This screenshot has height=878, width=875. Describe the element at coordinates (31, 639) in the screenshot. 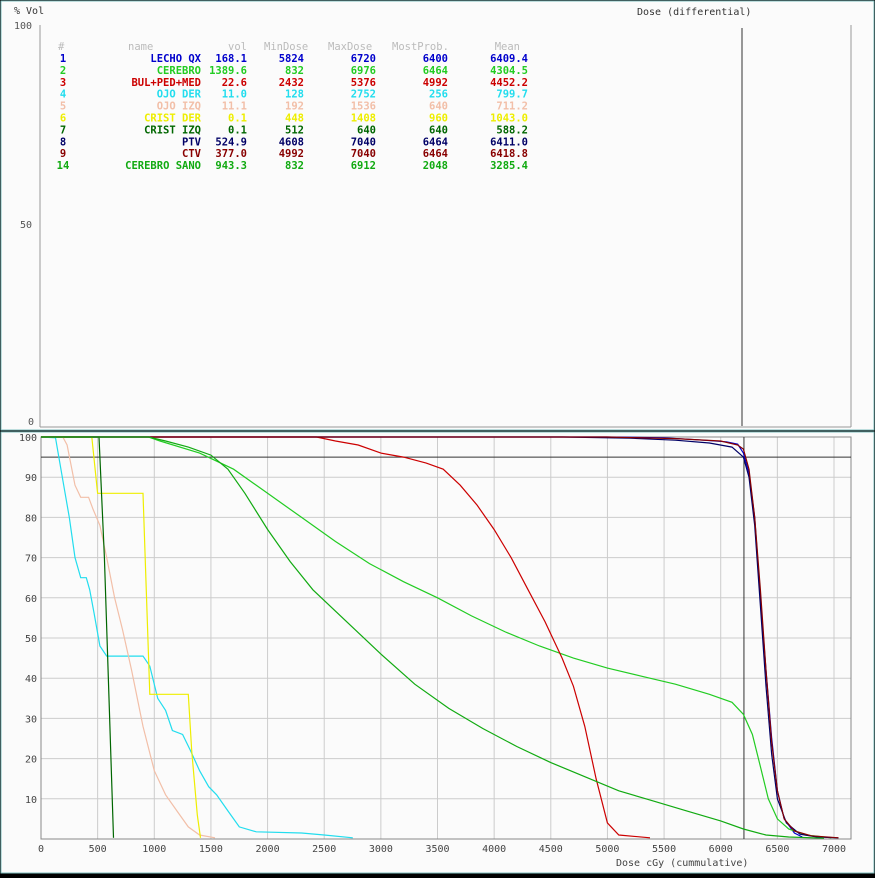

I see `y-tick-label: 50` at that location.